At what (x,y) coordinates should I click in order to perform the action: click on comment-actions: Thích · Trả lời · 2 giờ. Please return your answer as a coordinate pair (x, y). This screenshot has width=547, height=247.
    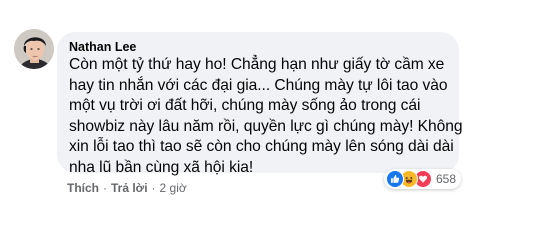
    Looking at the image, I should click on (127, 188).